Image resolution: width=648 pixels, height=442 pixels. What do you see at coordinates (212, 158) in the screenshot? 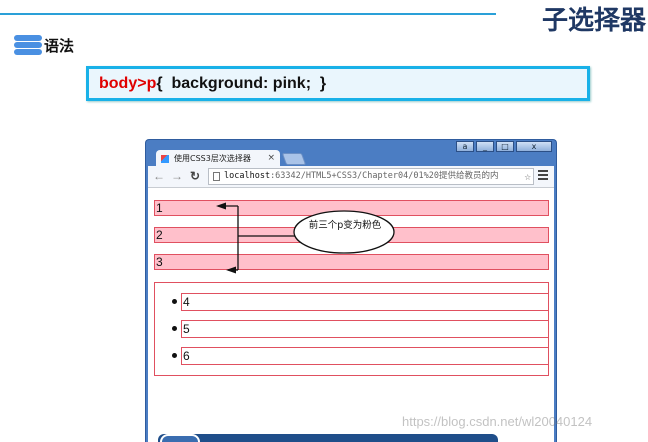
I see `tab-title: 使用CSS3层次选择器` at bounding box center [212, 158].